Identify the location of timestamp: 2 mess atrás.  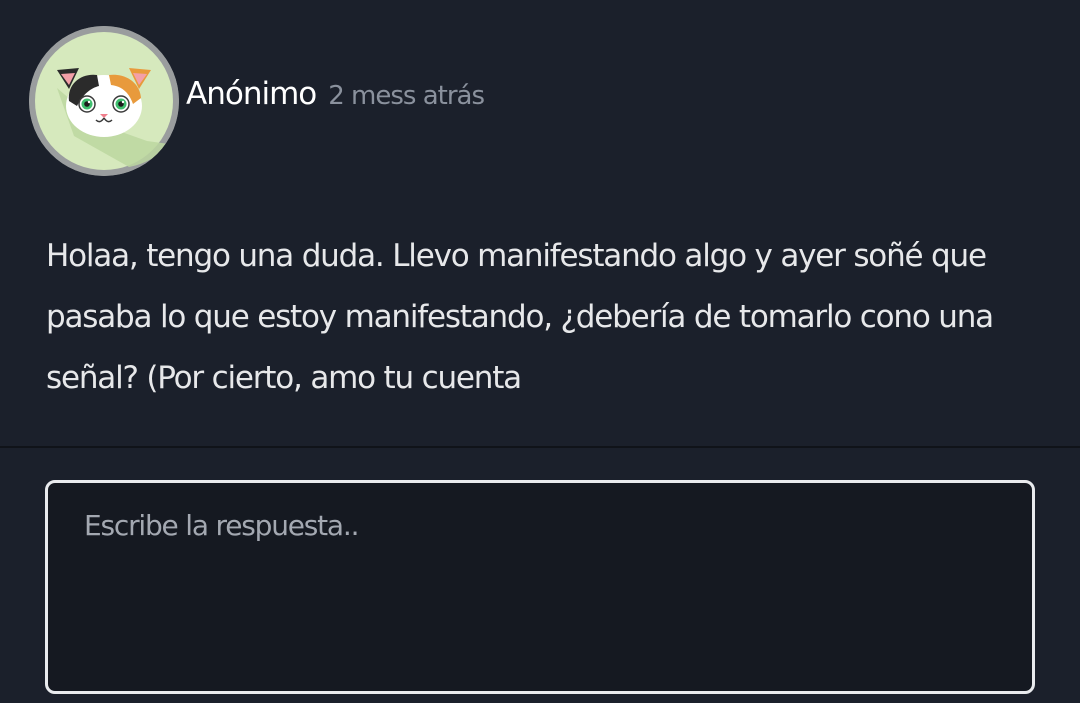
(406, 96).